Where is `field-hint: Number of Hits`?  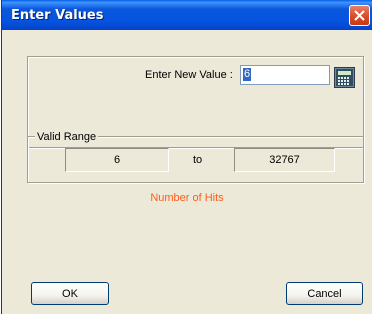 field-hint: Number of Hits is located at coordinates (187, 198).